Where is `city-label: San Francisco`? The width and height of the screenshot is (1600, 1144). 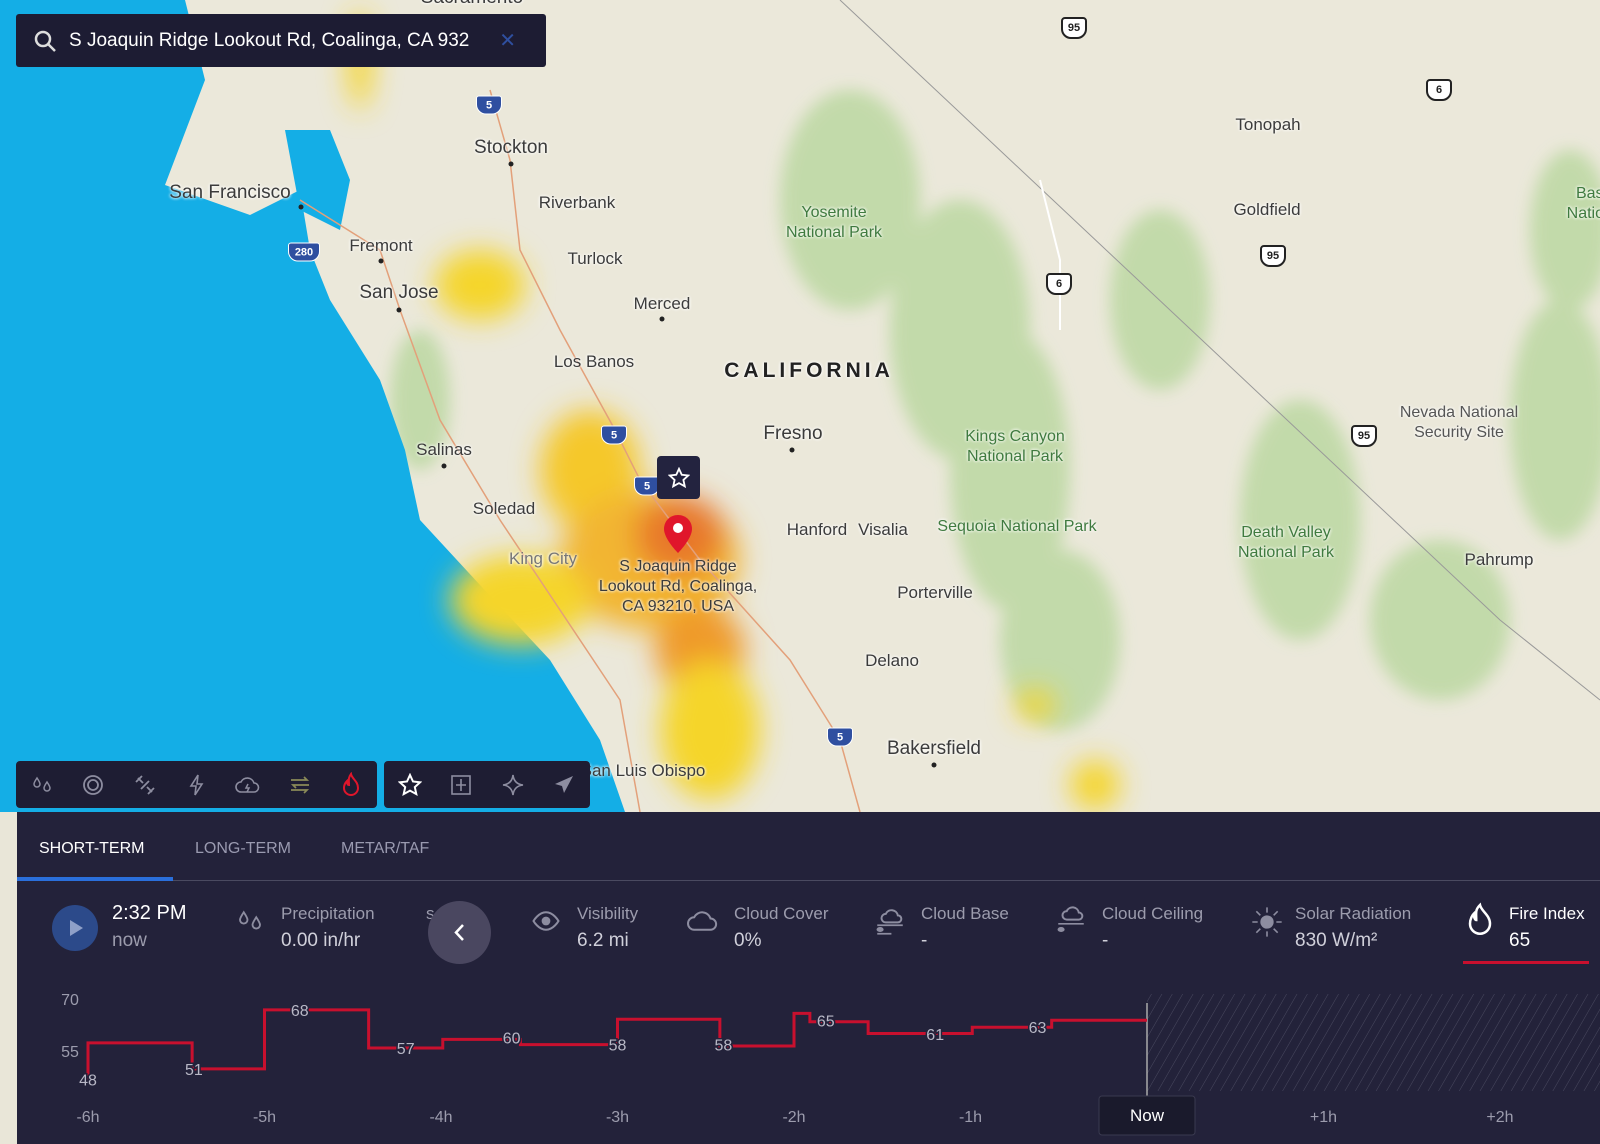 city-label: San Francisco is located at coordinates (230, 192).